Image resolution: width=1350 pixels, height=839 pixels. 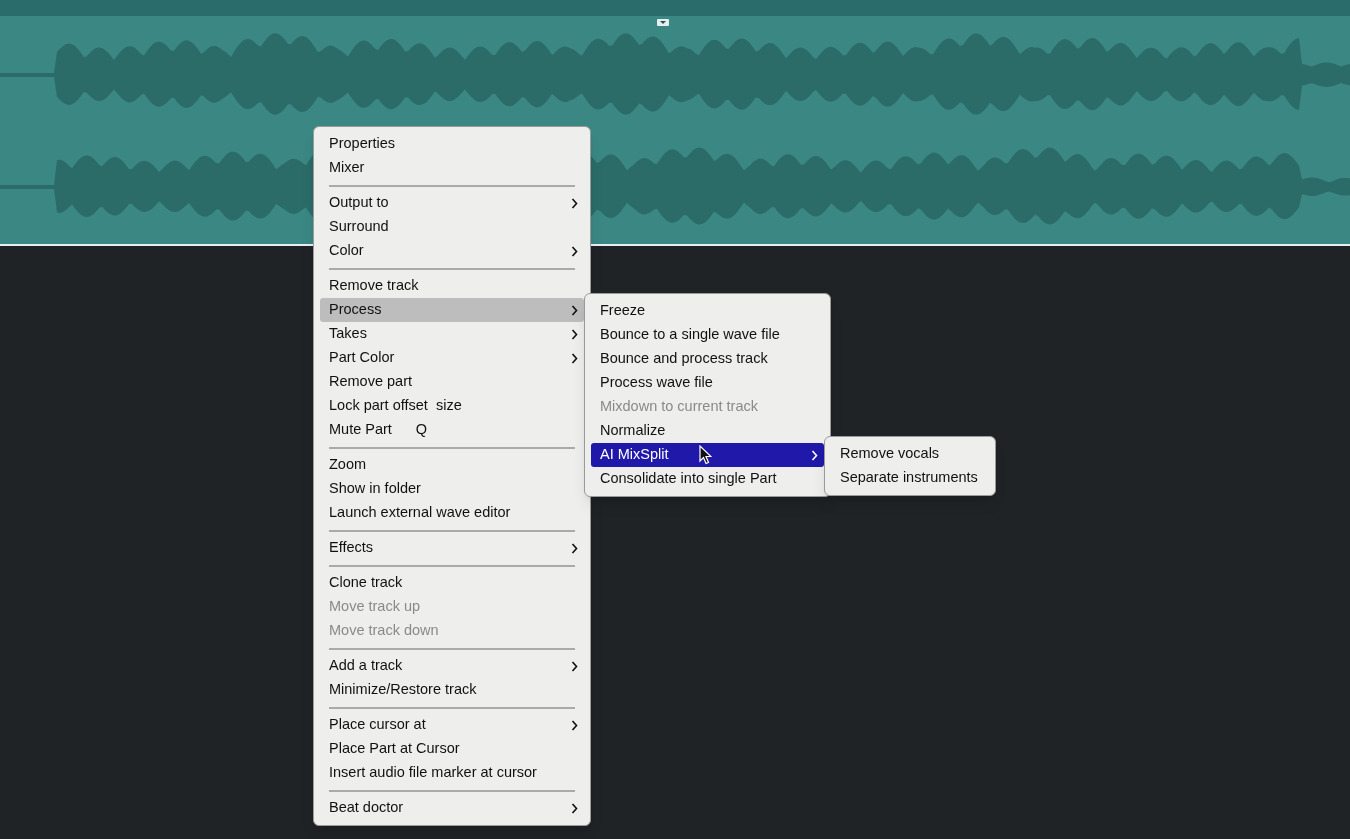 I want to click on menu-item: Properties, so click(x=452, y=144).